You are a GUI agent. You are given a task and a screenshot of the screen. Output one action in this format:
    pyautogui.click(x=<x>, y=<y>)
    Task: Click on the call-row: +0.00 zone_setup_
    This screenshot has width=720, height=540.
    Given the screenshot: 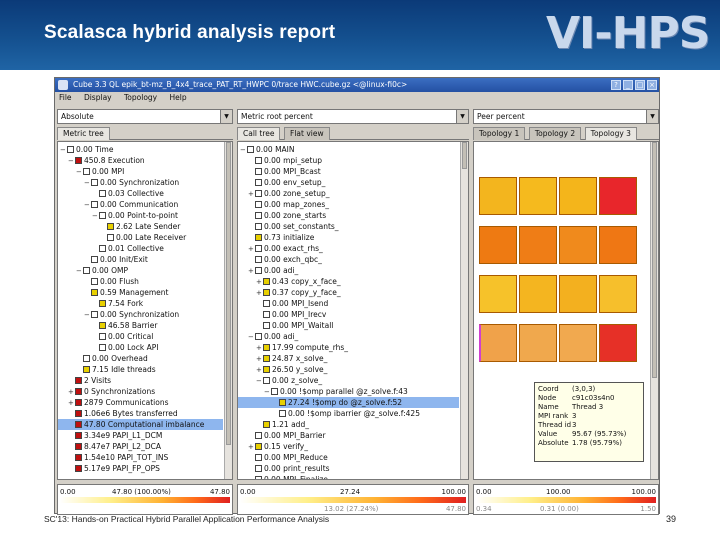 What is the action you would take?
    pyautogui.click(x=288, y=193)
    